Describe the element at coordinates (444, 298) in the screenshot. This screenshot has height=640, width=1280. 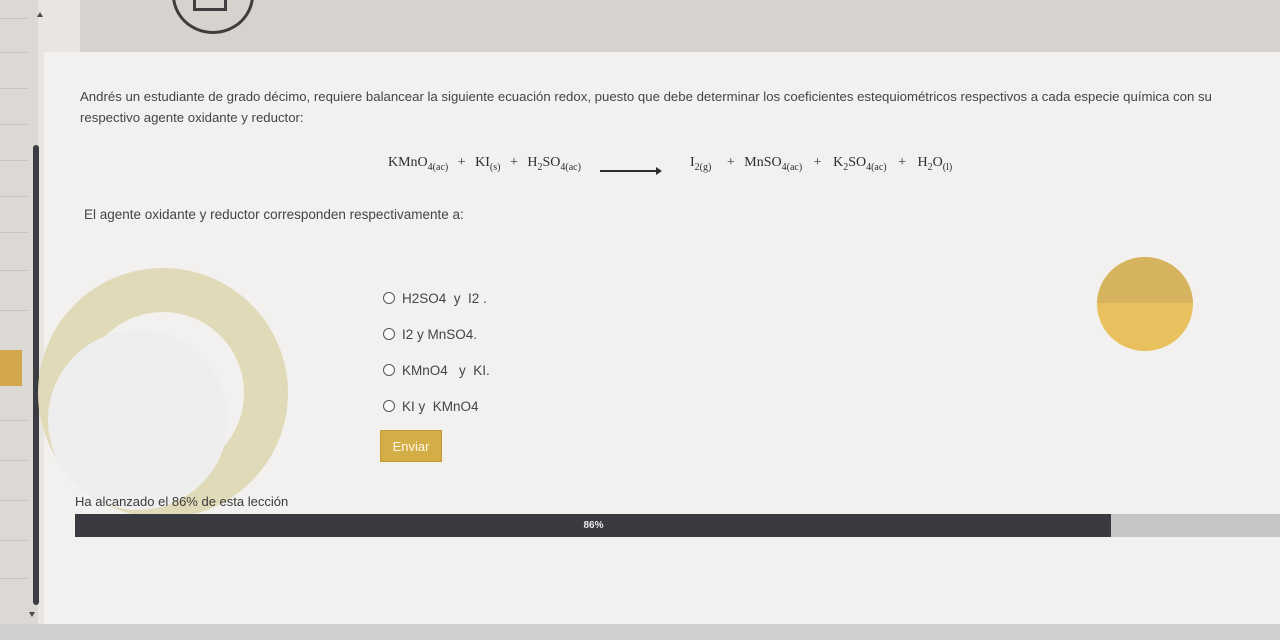
I see `option-label: H2SO4 y I2 .` at that location.